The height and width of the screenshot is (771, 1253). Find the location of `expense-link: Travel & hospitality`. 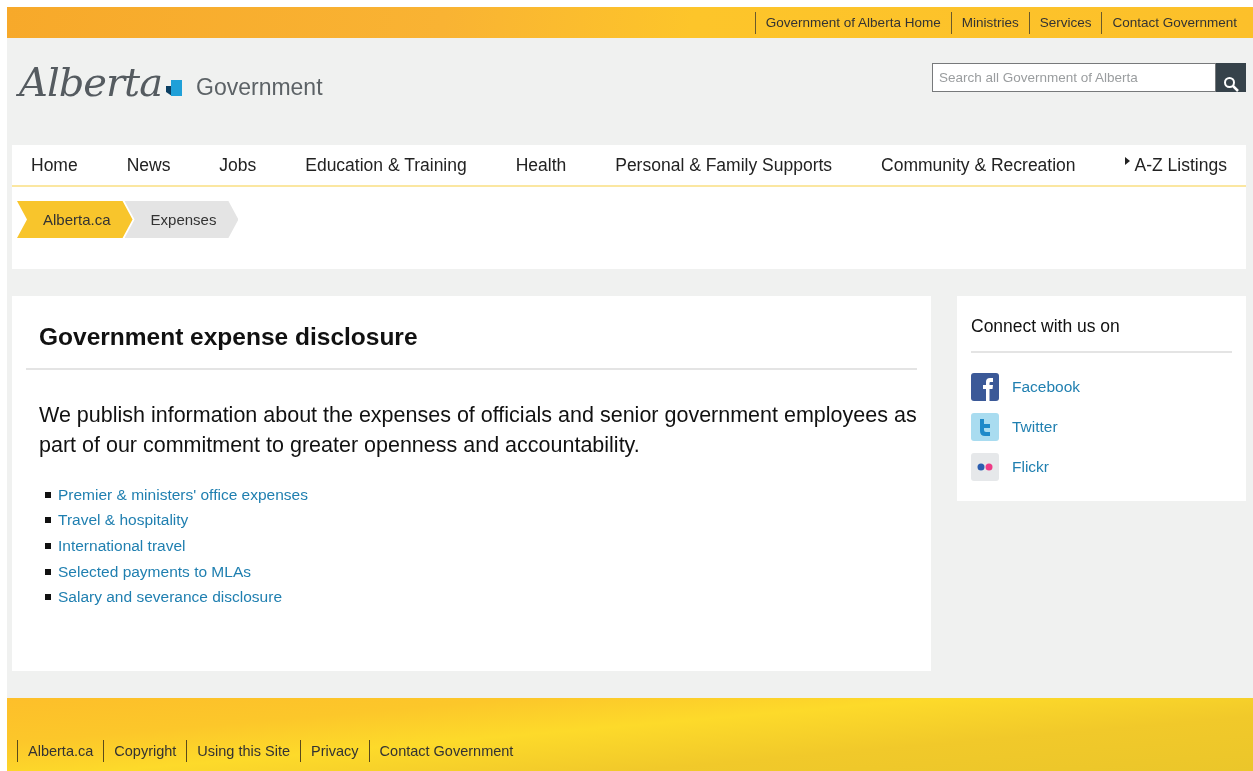

expense-link: Travel & hospitality is located at coordinates (123, 520).